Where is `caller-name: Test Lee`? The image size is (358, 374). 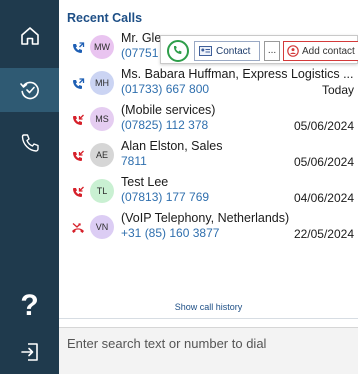
caller-name: Test Lee is located at coordinates (145, 182).